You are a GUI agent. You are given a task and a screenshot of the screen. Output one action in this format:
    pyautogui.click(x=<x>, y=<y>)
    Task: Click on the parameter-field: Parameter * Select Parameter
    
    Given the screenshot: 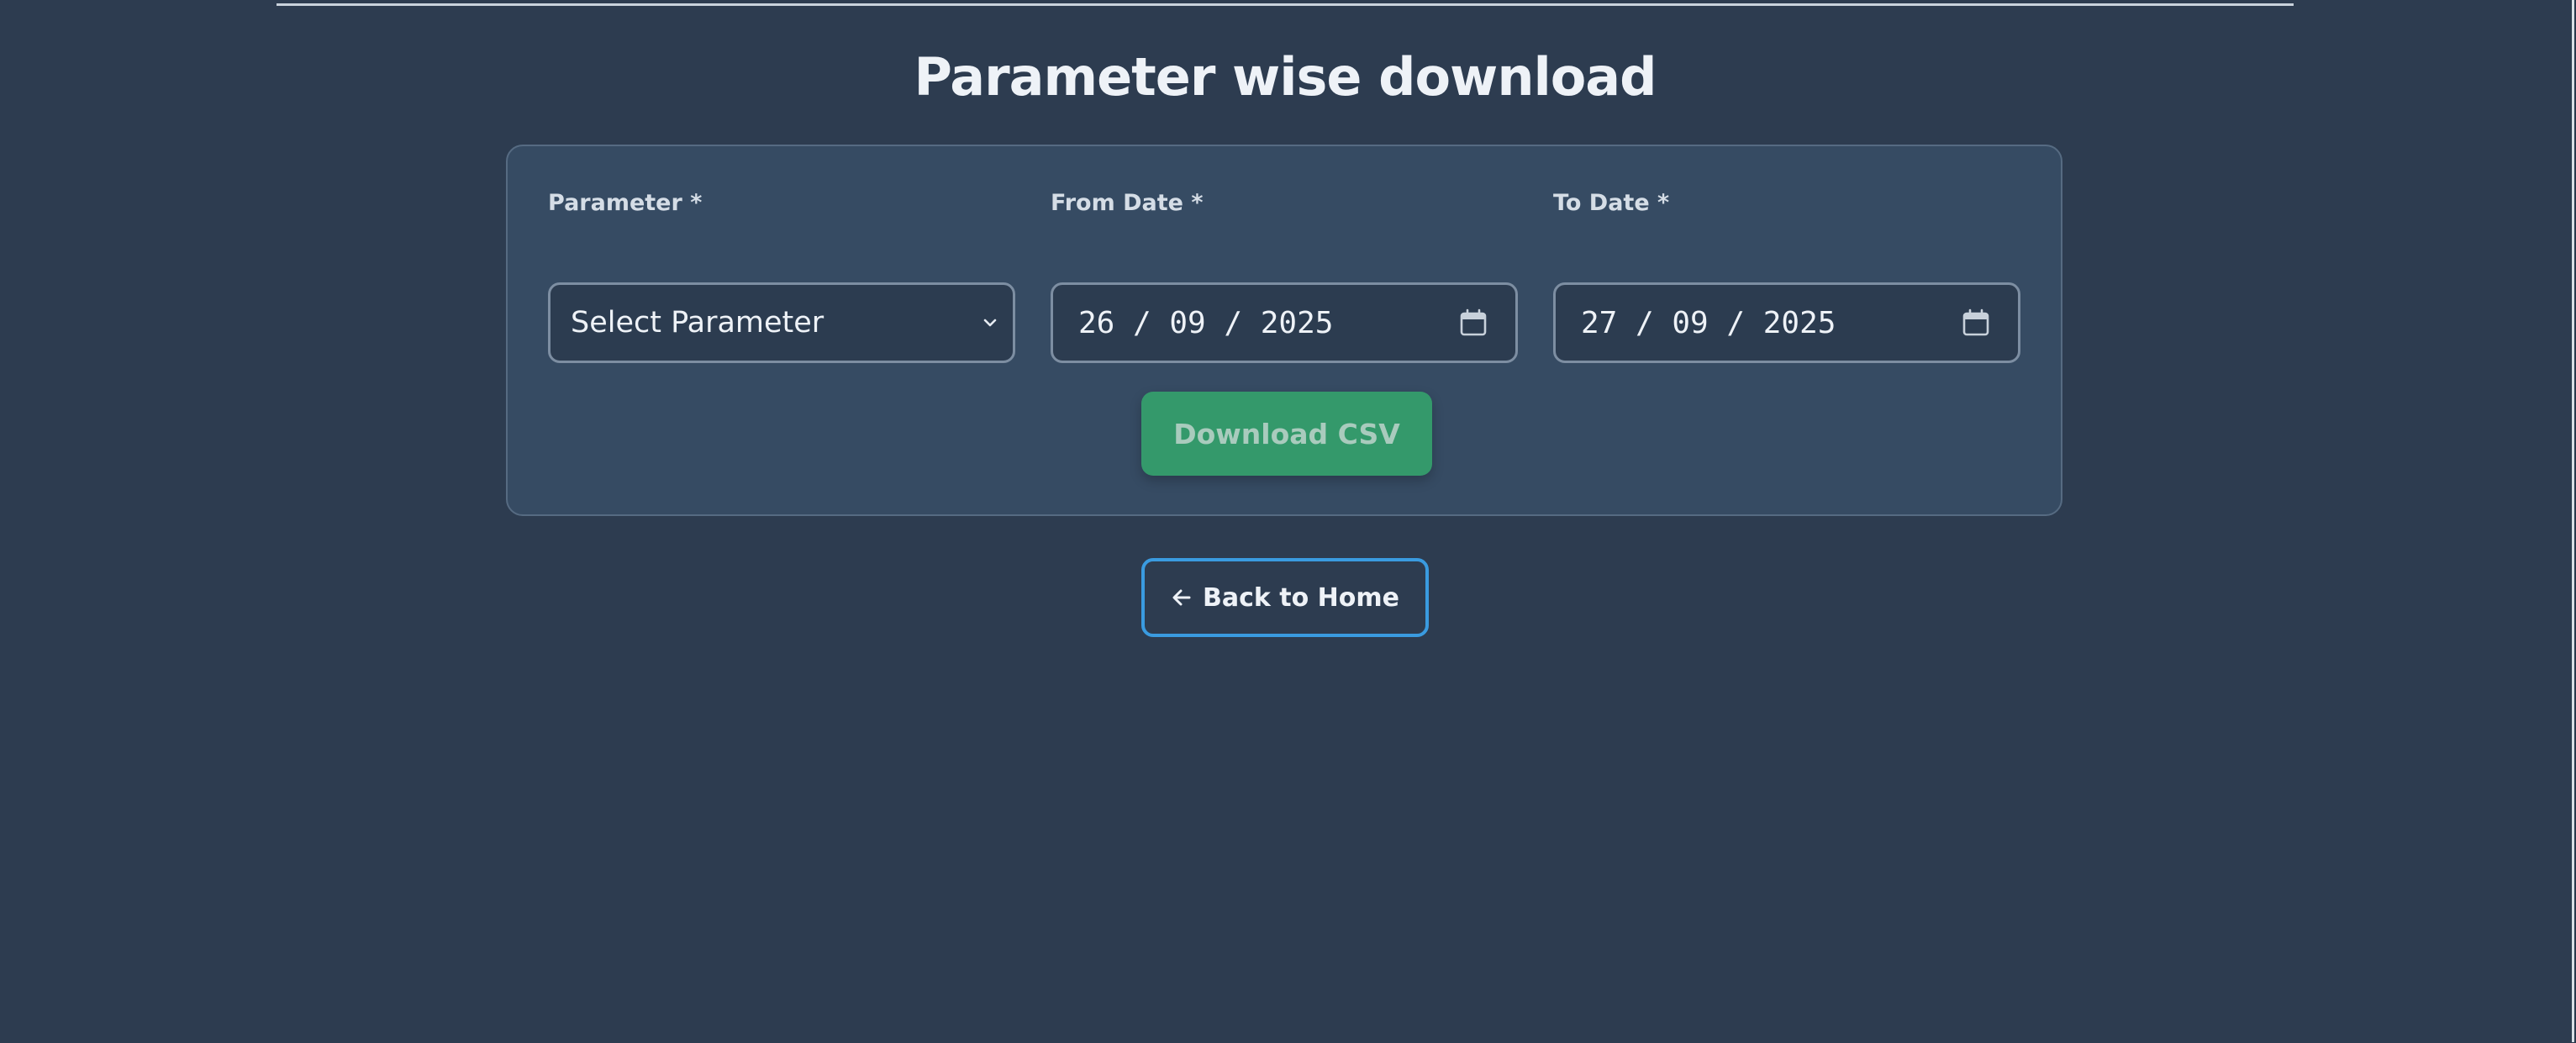 What is the action you would take?
    pyautogui.click(x=781, y=275)
    